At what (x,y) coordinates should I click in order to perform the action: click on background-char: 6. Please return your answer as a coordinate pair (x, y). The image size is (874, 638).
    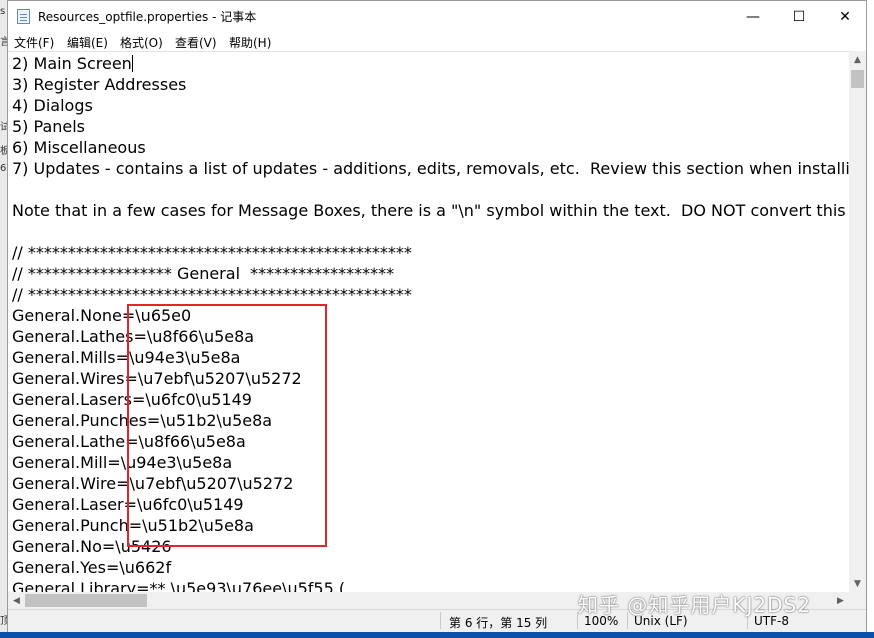
    Looking at the image, I should click on (3, 168).